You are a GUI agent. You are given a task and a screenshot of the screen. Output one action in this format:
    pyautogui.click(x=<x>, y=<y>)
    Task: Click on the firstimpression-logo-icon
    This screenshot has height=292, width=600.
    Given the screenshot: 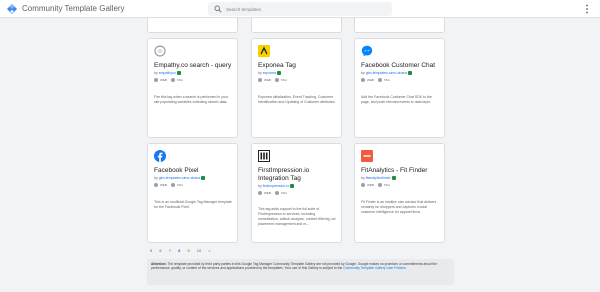 What is the action you would take?
    pyautogui.click(x=264, y=156)
    